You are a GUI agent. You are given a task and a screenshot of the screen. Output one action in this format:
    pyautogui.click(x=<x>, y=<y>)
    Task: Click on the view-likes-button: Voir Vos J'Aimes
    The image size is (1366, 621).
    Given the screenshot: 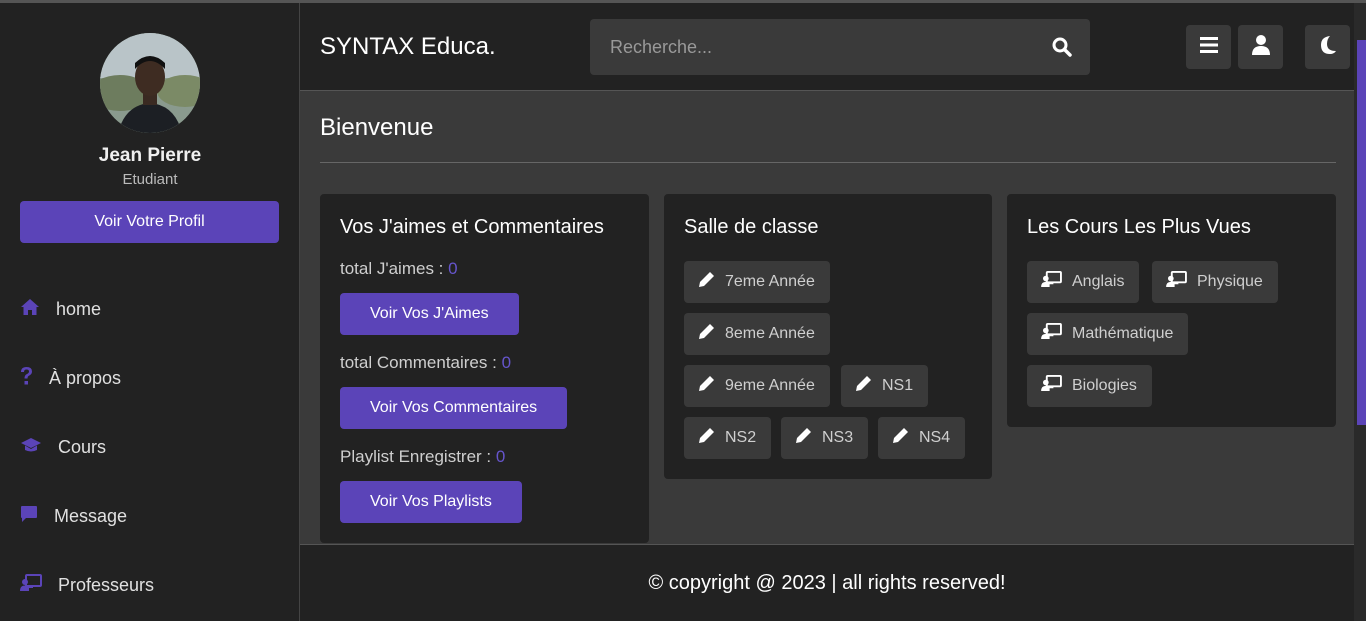 What is the action you would take?
    pyautogui.click(x=429, y=314)
    